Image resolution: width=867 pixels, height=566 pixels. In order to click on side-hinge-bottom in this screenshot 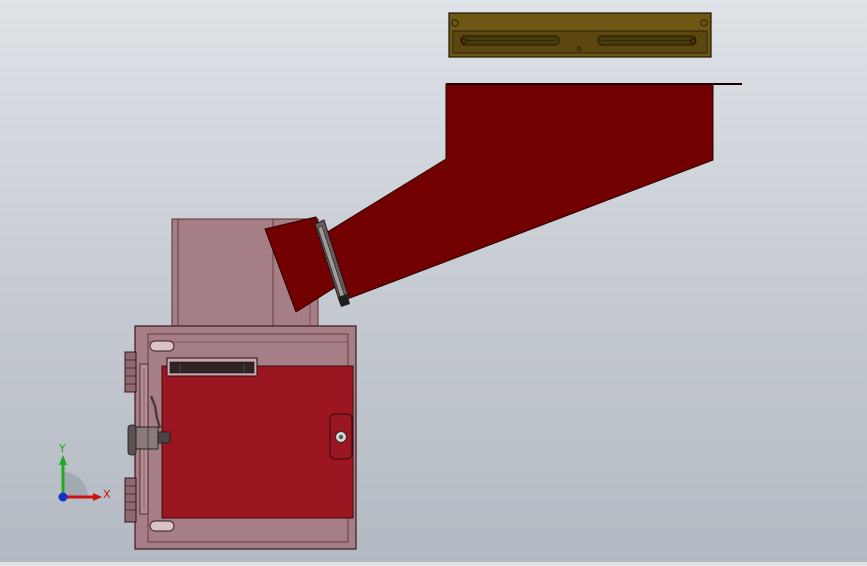, I will do `click(130, 500)`.